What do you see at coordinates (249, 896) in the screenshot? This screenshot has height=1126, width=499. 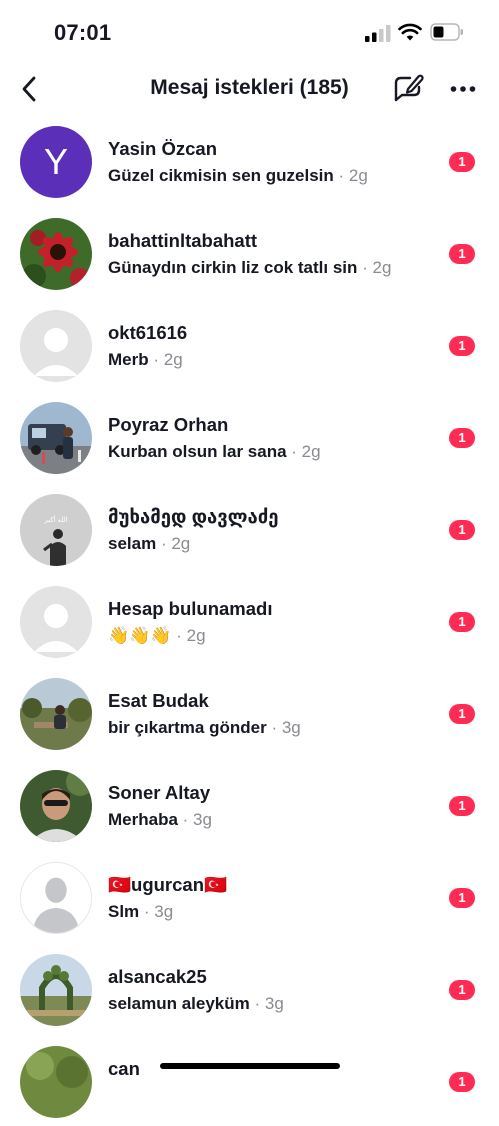 I see `list-item: 🇹🇷ugurcan🇹🇷 Slm · 3g 1` at bounding box center [249, 896].